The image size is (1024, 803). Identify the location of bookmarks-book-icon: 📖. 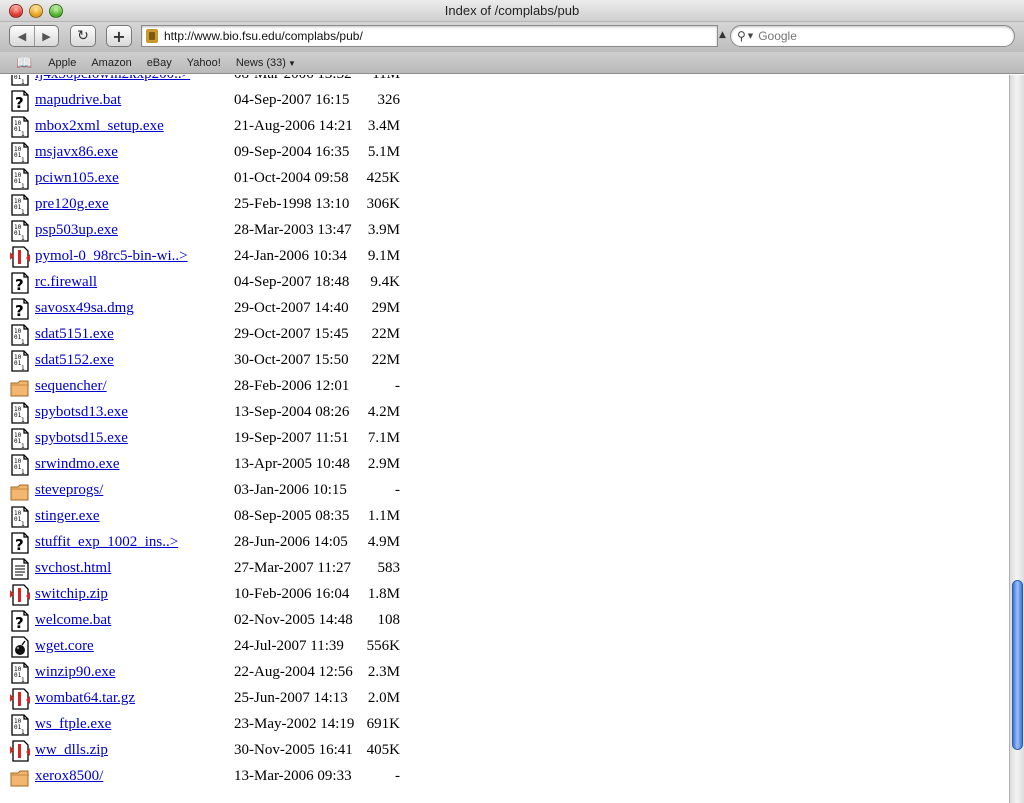
(24, 63).